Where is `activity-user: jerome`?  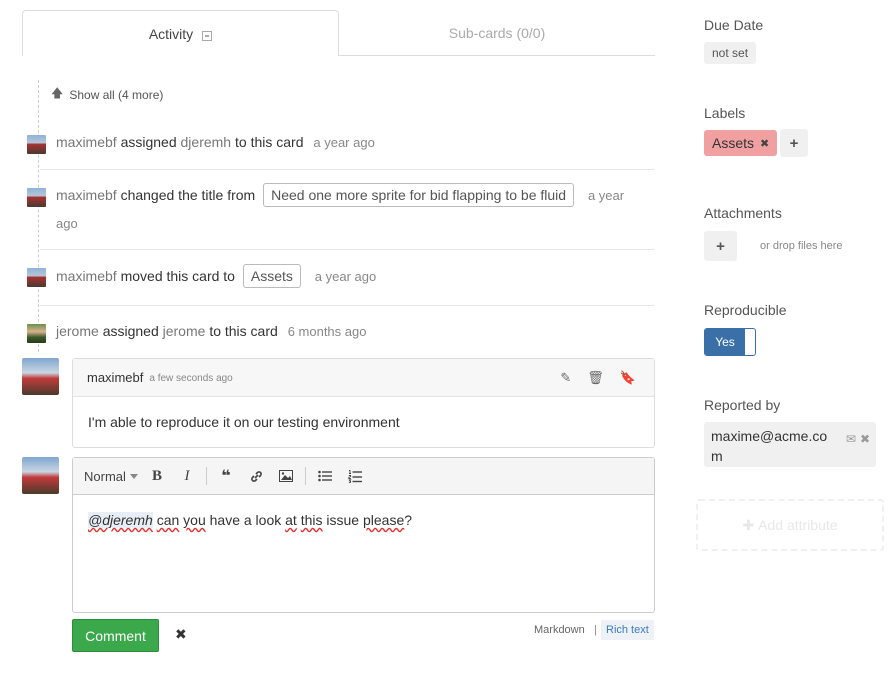
activity-user: jerome is located at coordinates (77, 331).